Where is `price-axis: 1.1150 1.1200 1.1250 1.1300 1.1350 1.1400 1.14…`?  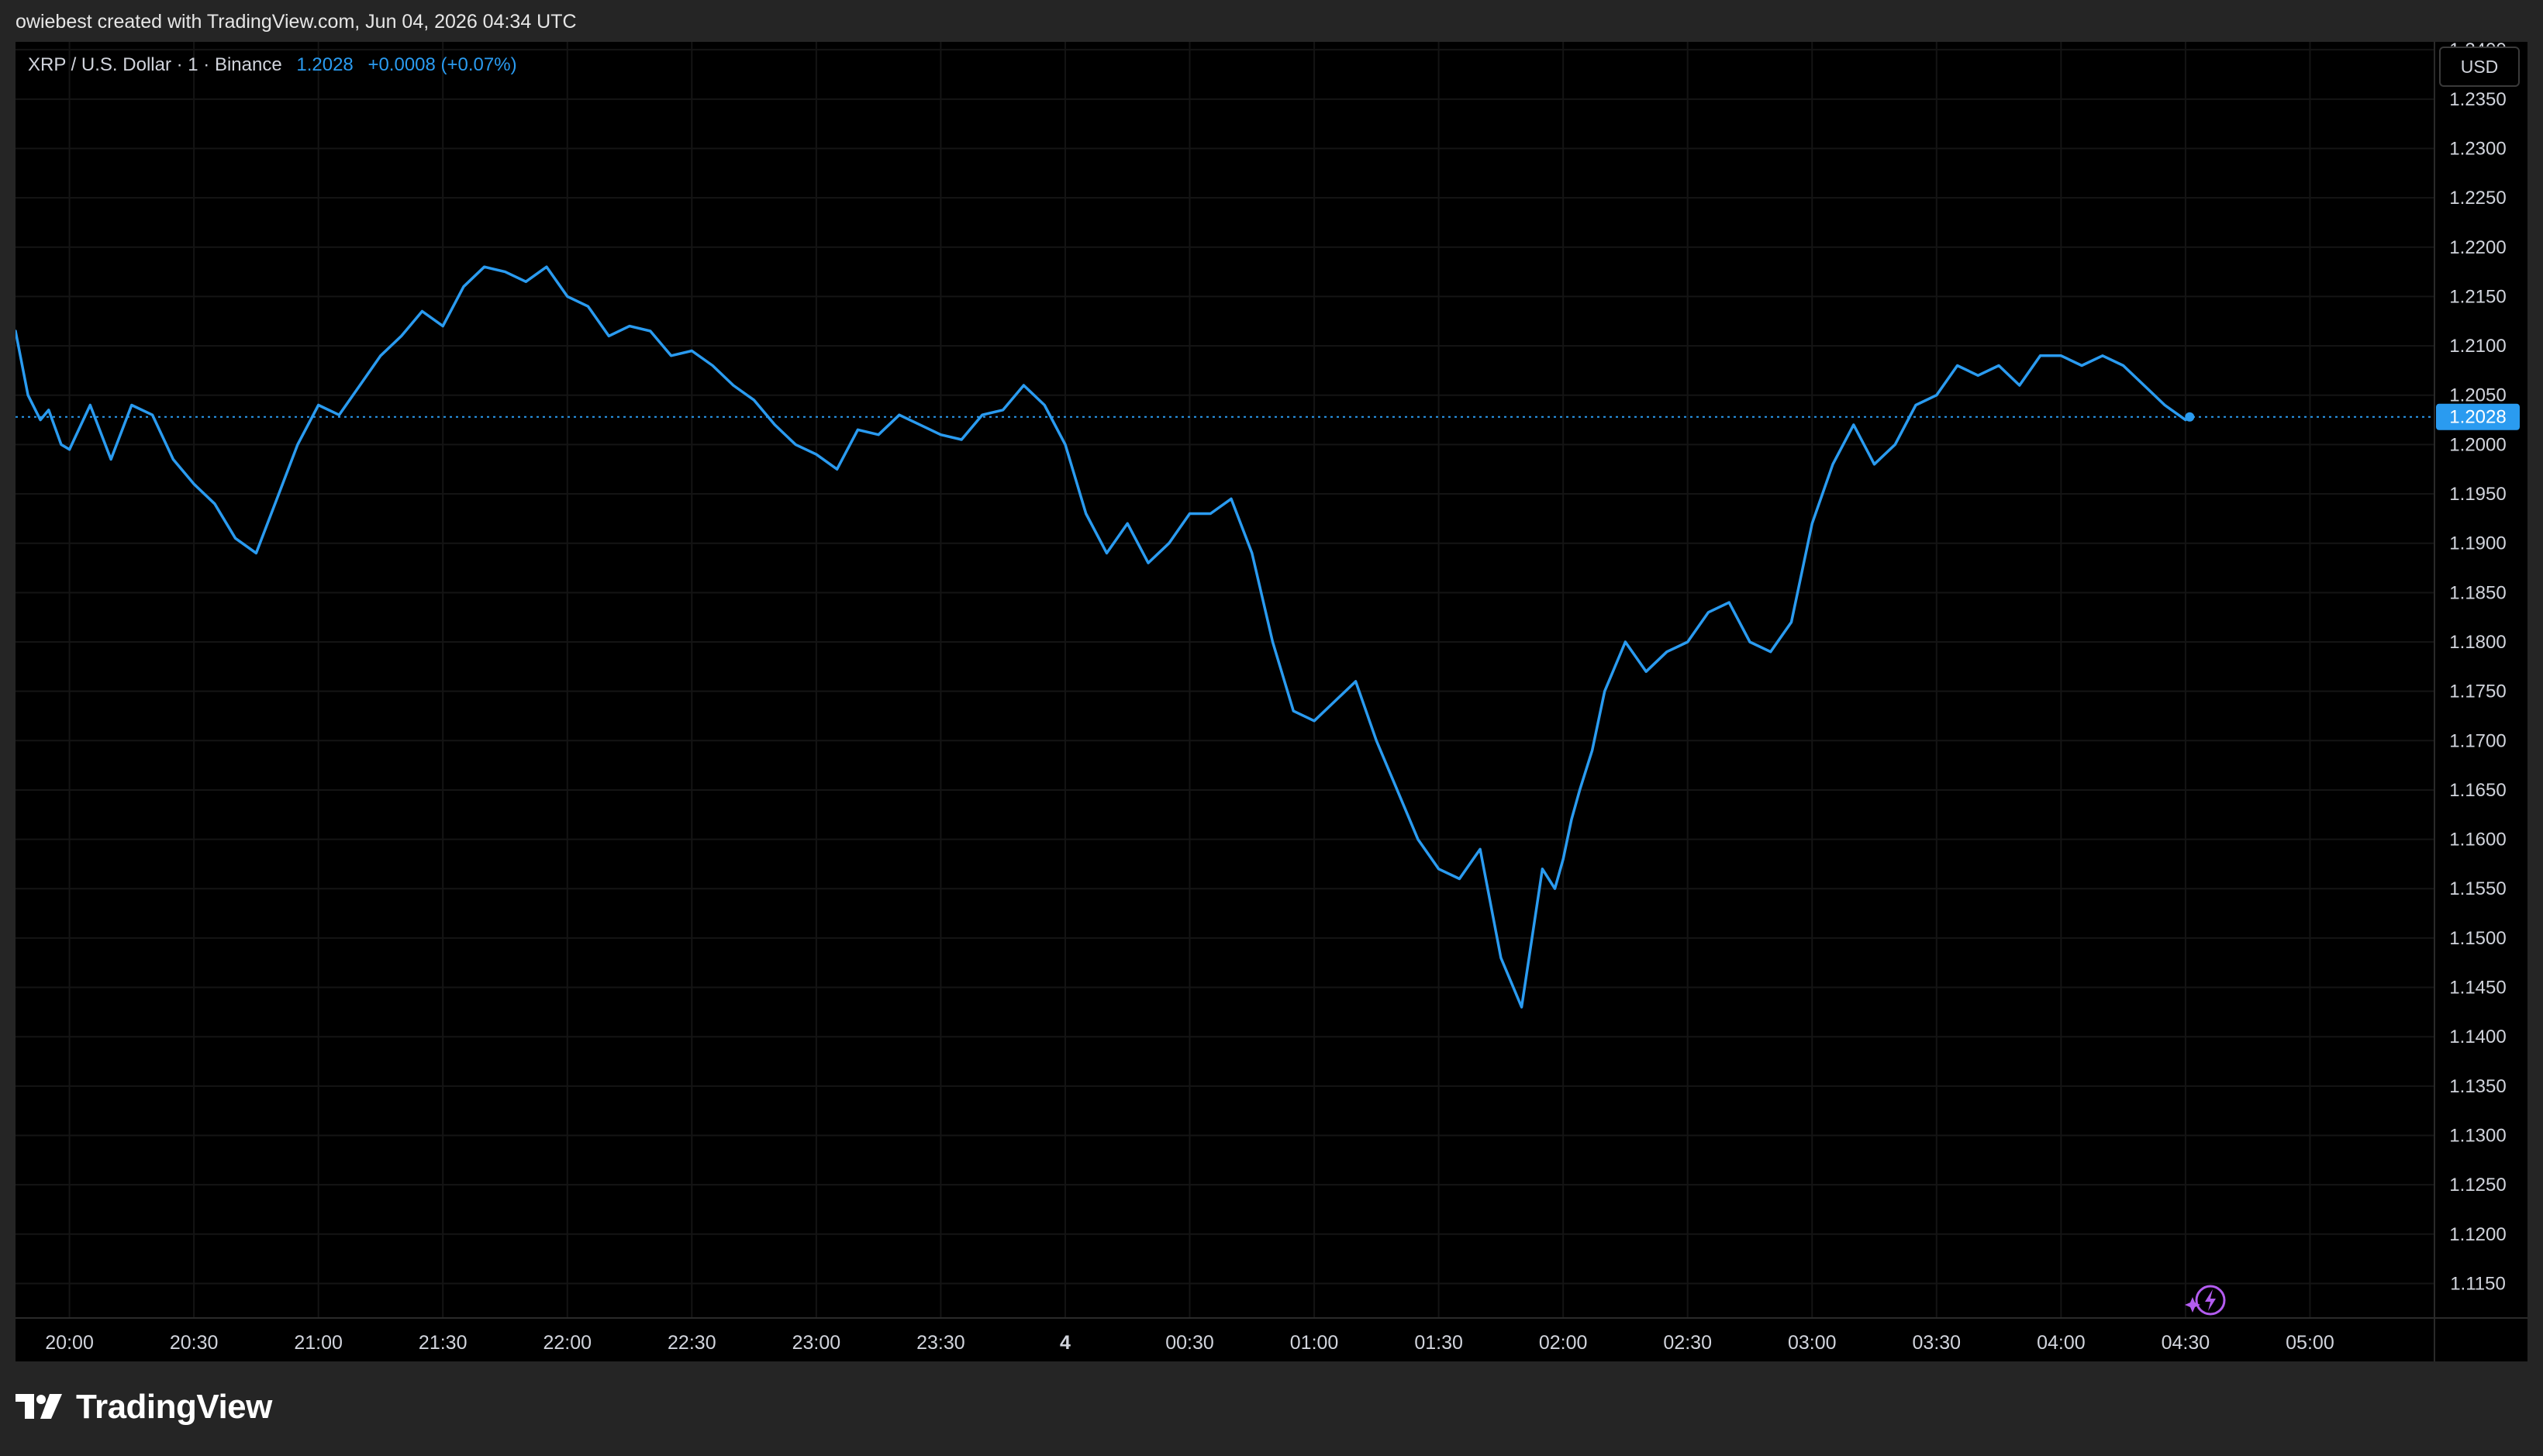 price-axis: 1.1150 1.1200 1.1250 1.1300 1.1350 1.1400 1.14… is located at coordinates (2477, 668).